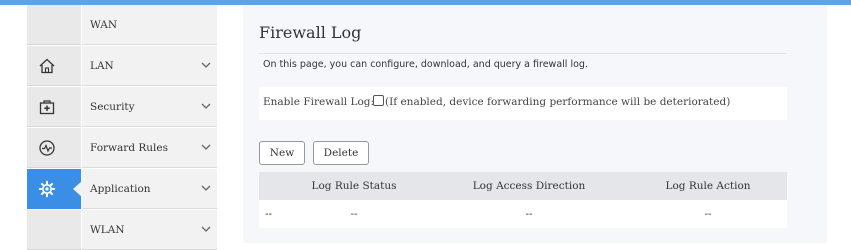 This screenshot has width=851, height=250. I want to click on gear-icon, so click(47, 189).